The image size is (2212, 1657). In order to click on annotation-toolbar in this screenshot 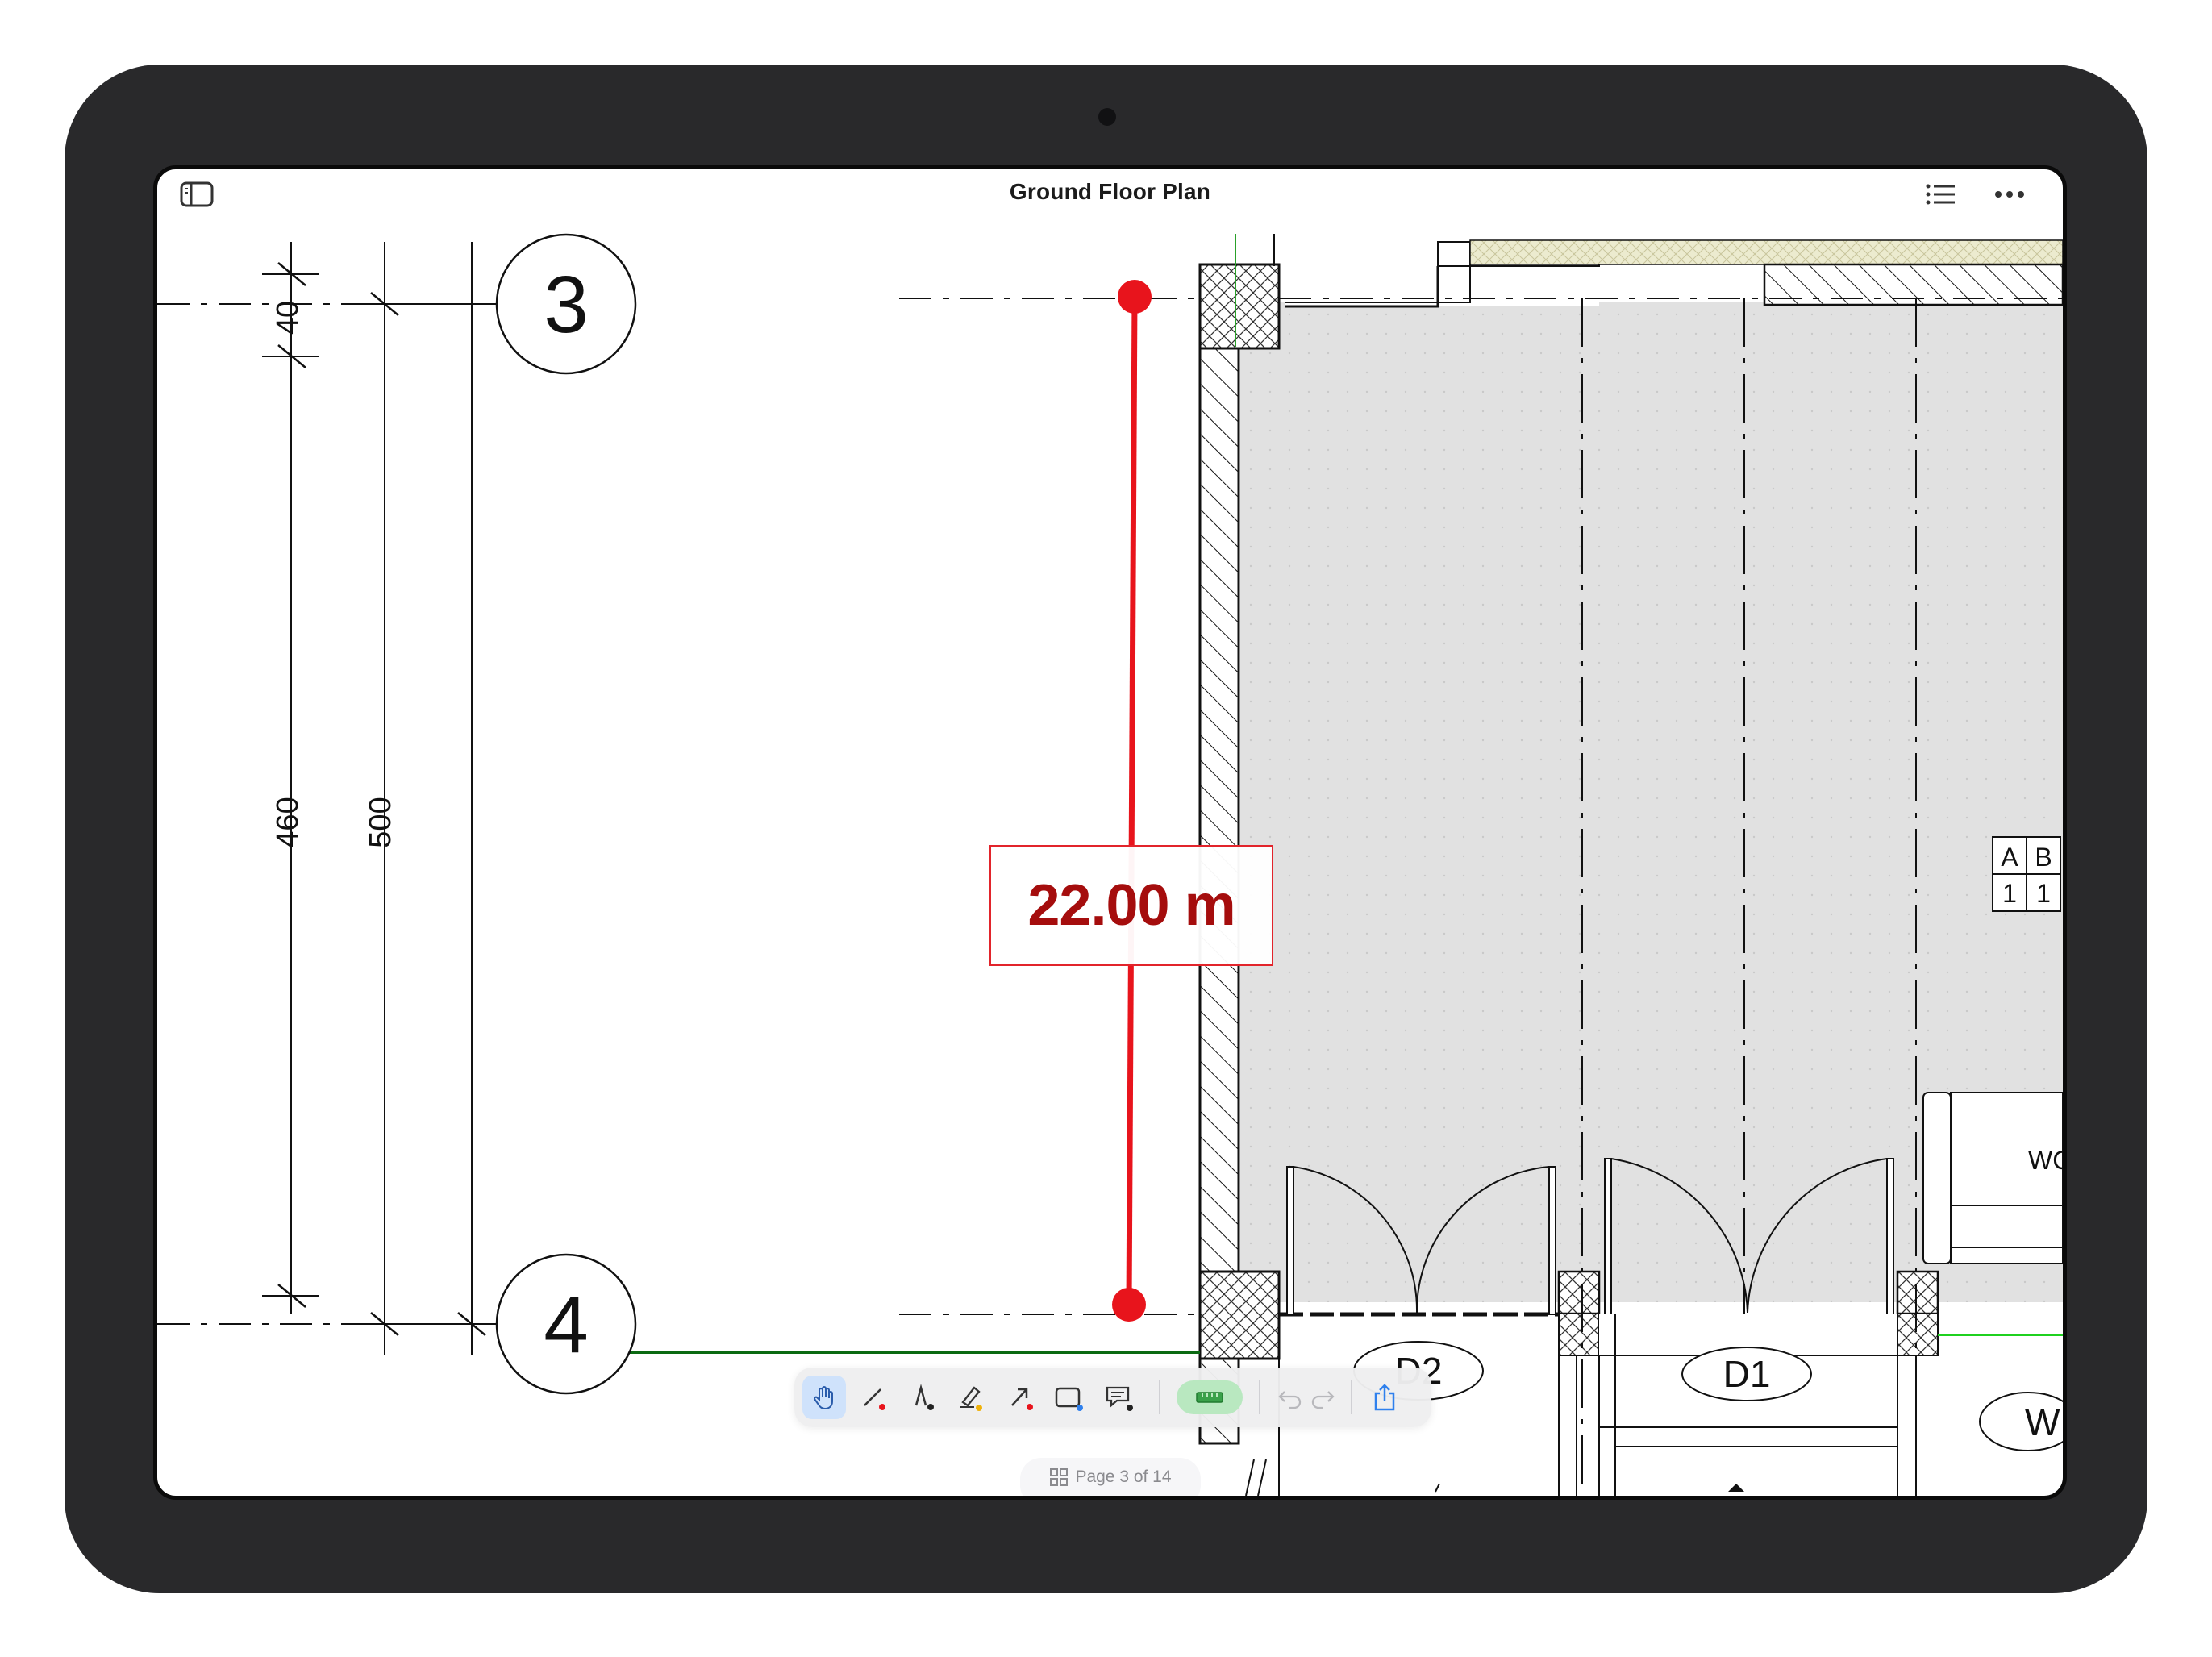, I will do `click(1112, 1397)`.